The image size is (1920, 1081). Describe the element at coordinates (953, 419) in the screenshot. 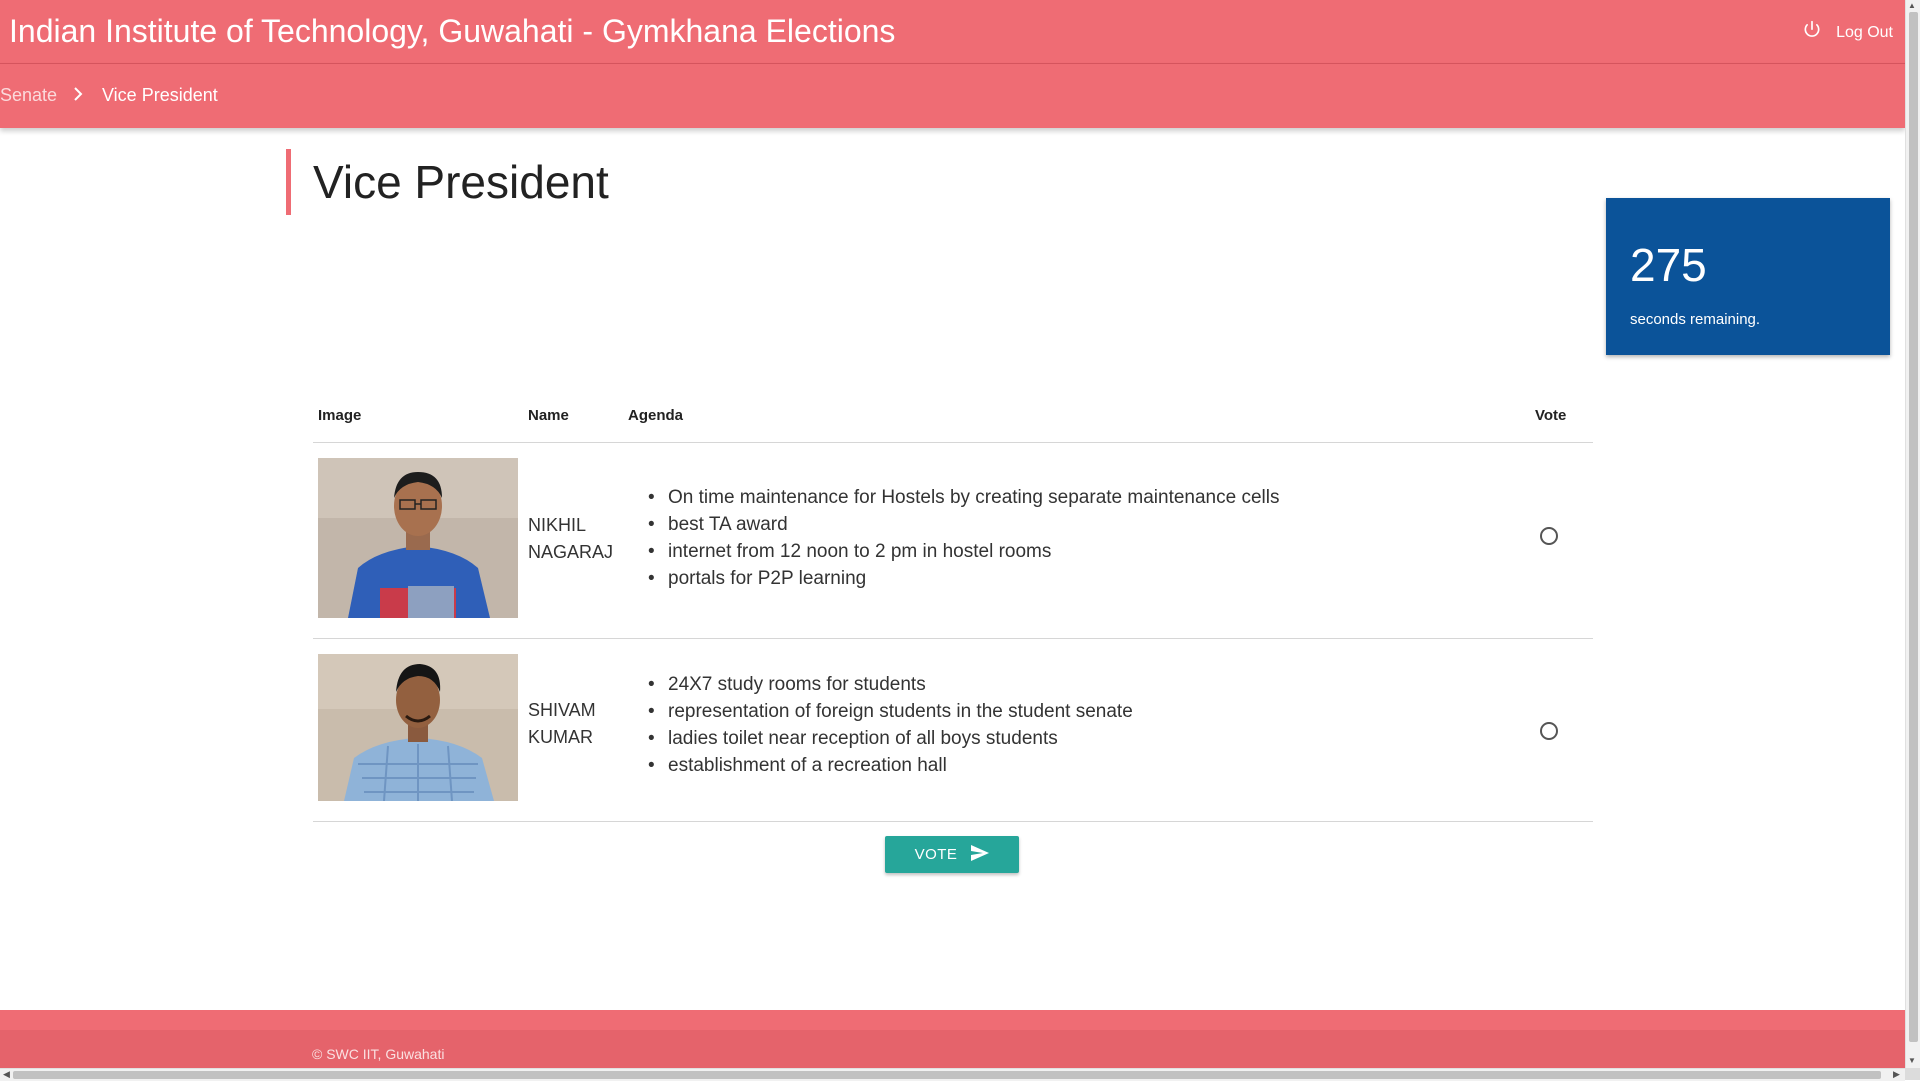

I see `table-header: Image Name Agenda Vote` at that location.